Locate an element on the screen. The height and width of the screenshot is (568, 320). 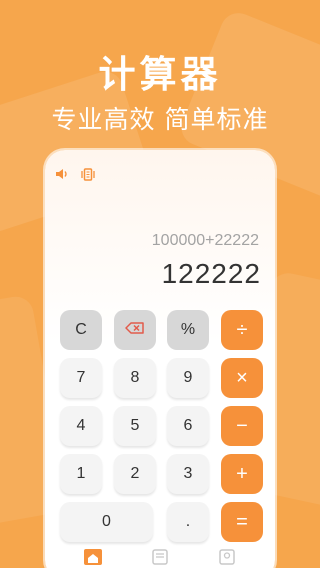
nav-history is located at coordinates (160, 558).